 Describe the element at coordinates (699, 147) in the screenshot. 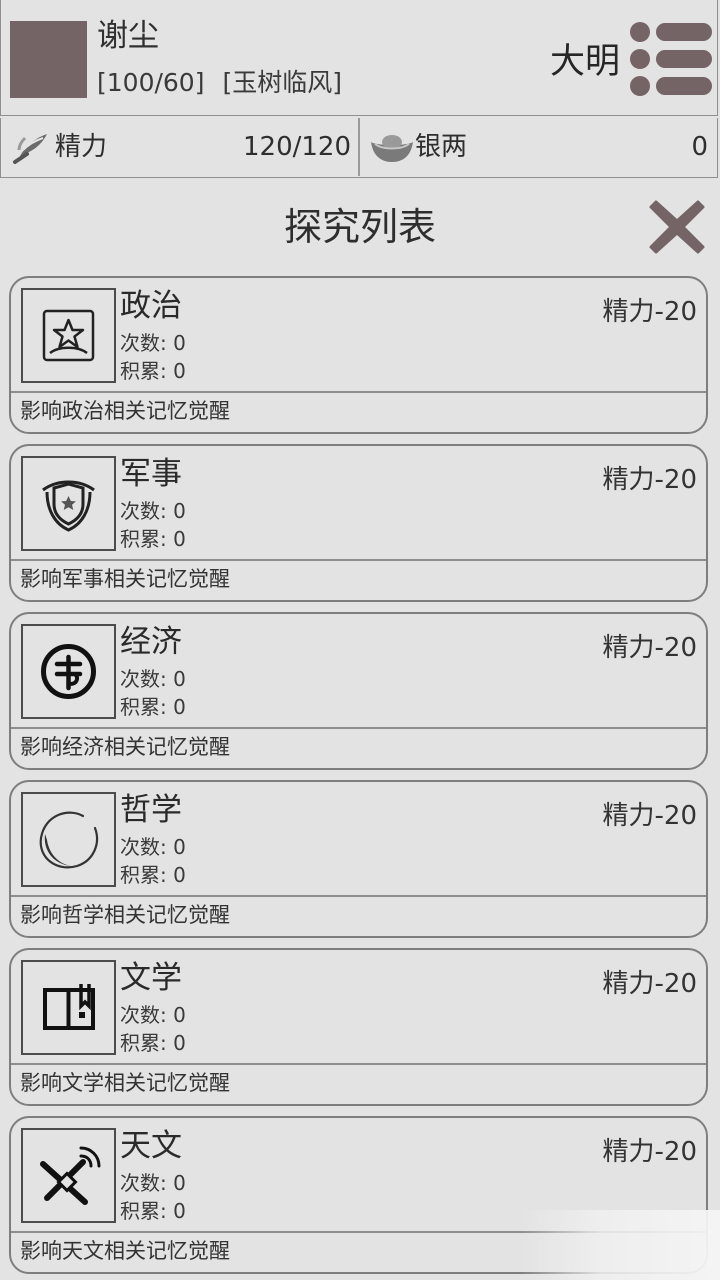

I see `silver-value: 0` at that location.